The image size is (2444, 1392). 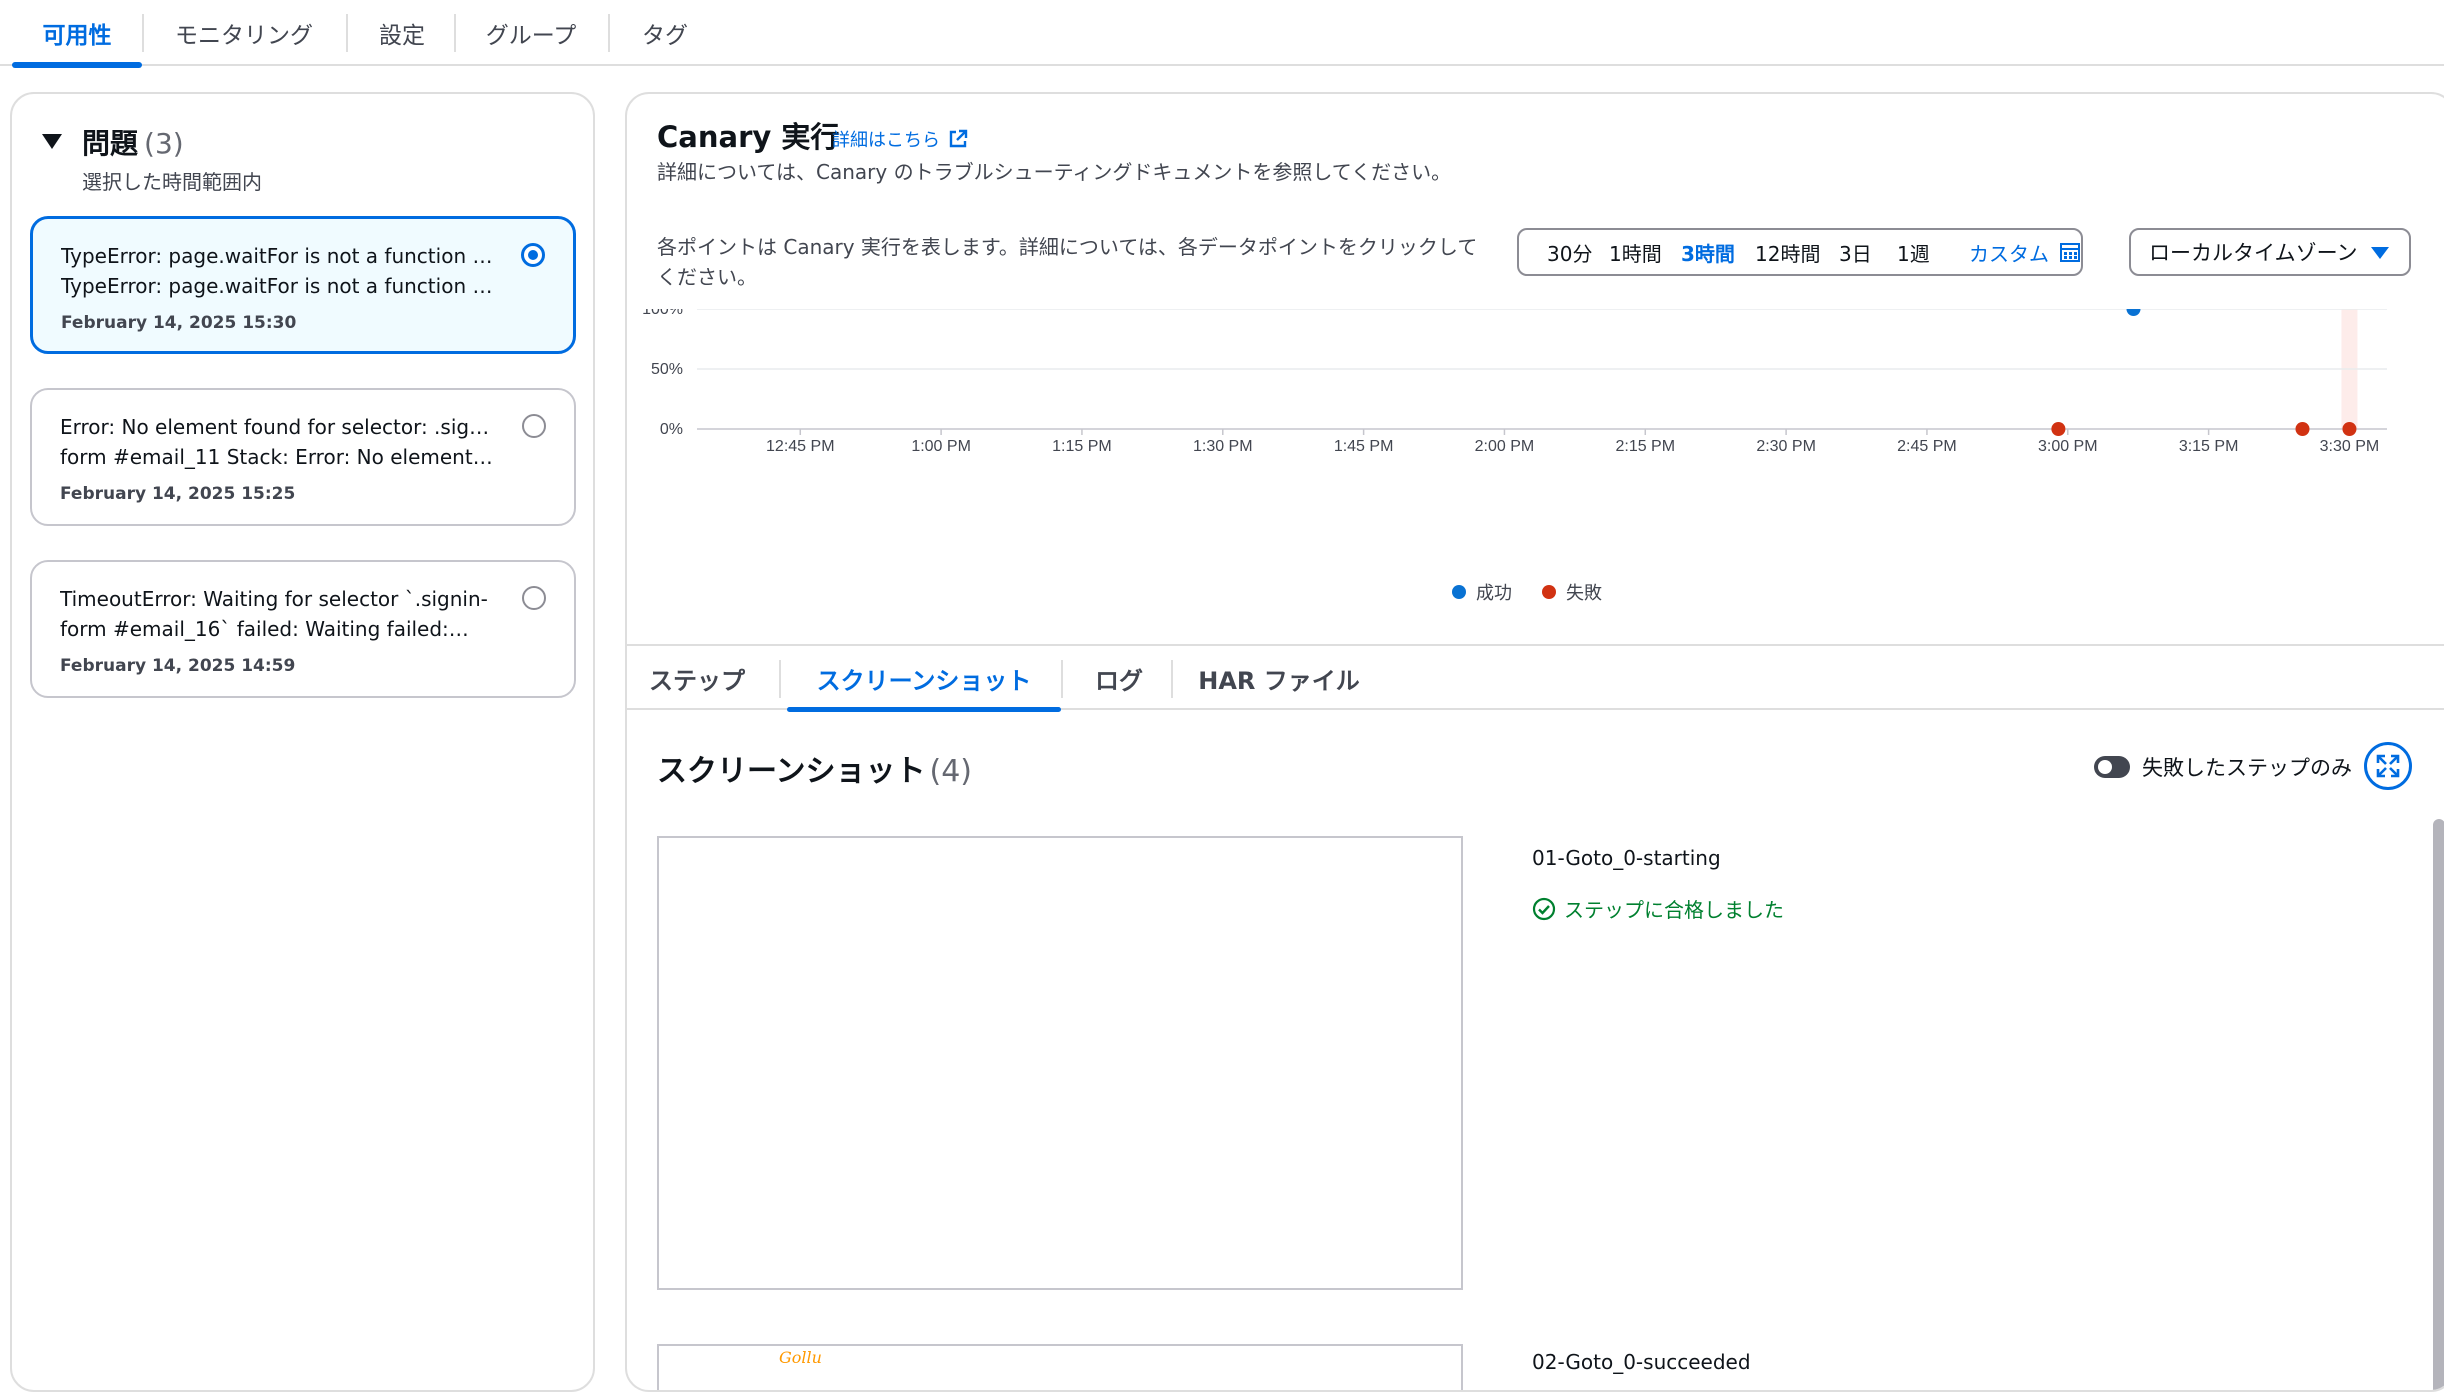 I want to click on y-tick-label: 50%, so click(x=667, y=369).